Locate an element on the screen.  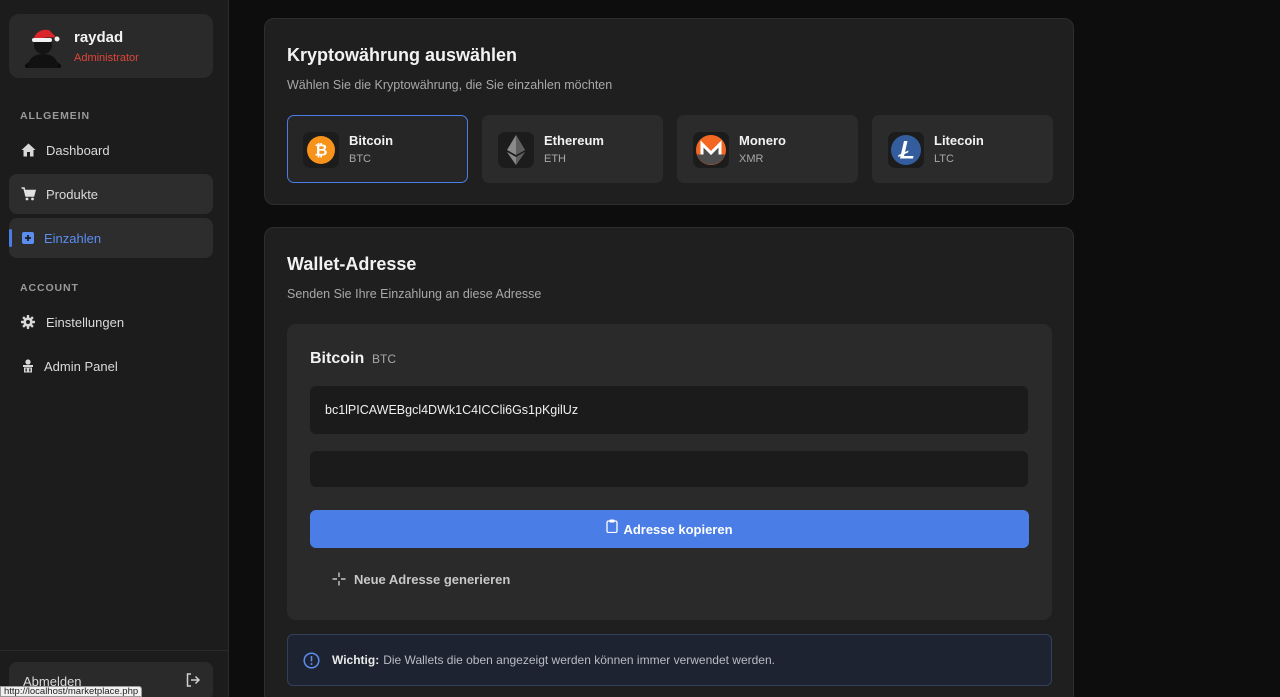
cart-icon is located at coordinates (28, 194).